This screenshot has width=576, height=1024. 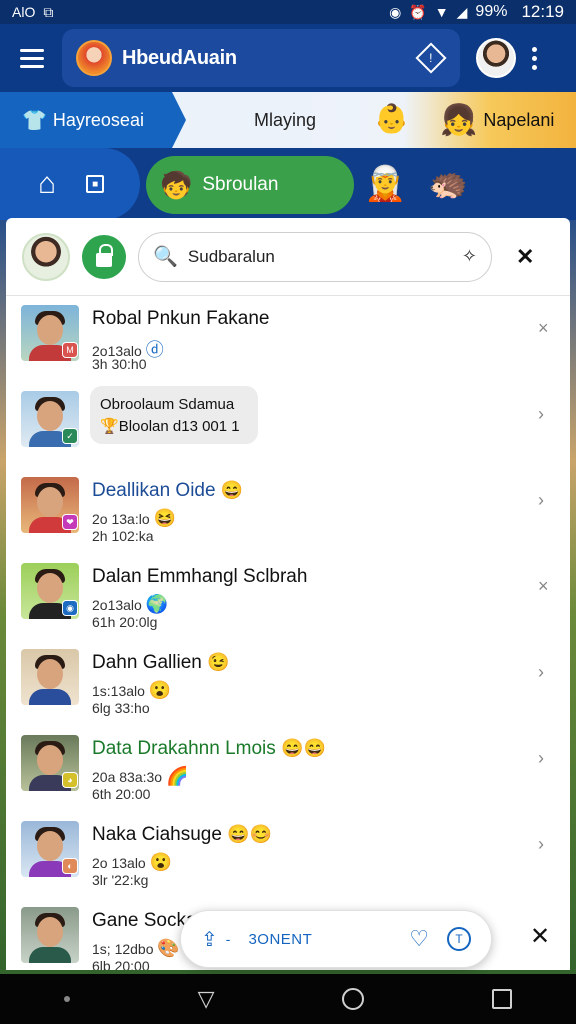 What do you see at coordinates (280, 939) in the screenshot?
I see `comment-button: 3ONENT` at bounding box center [280, 939].